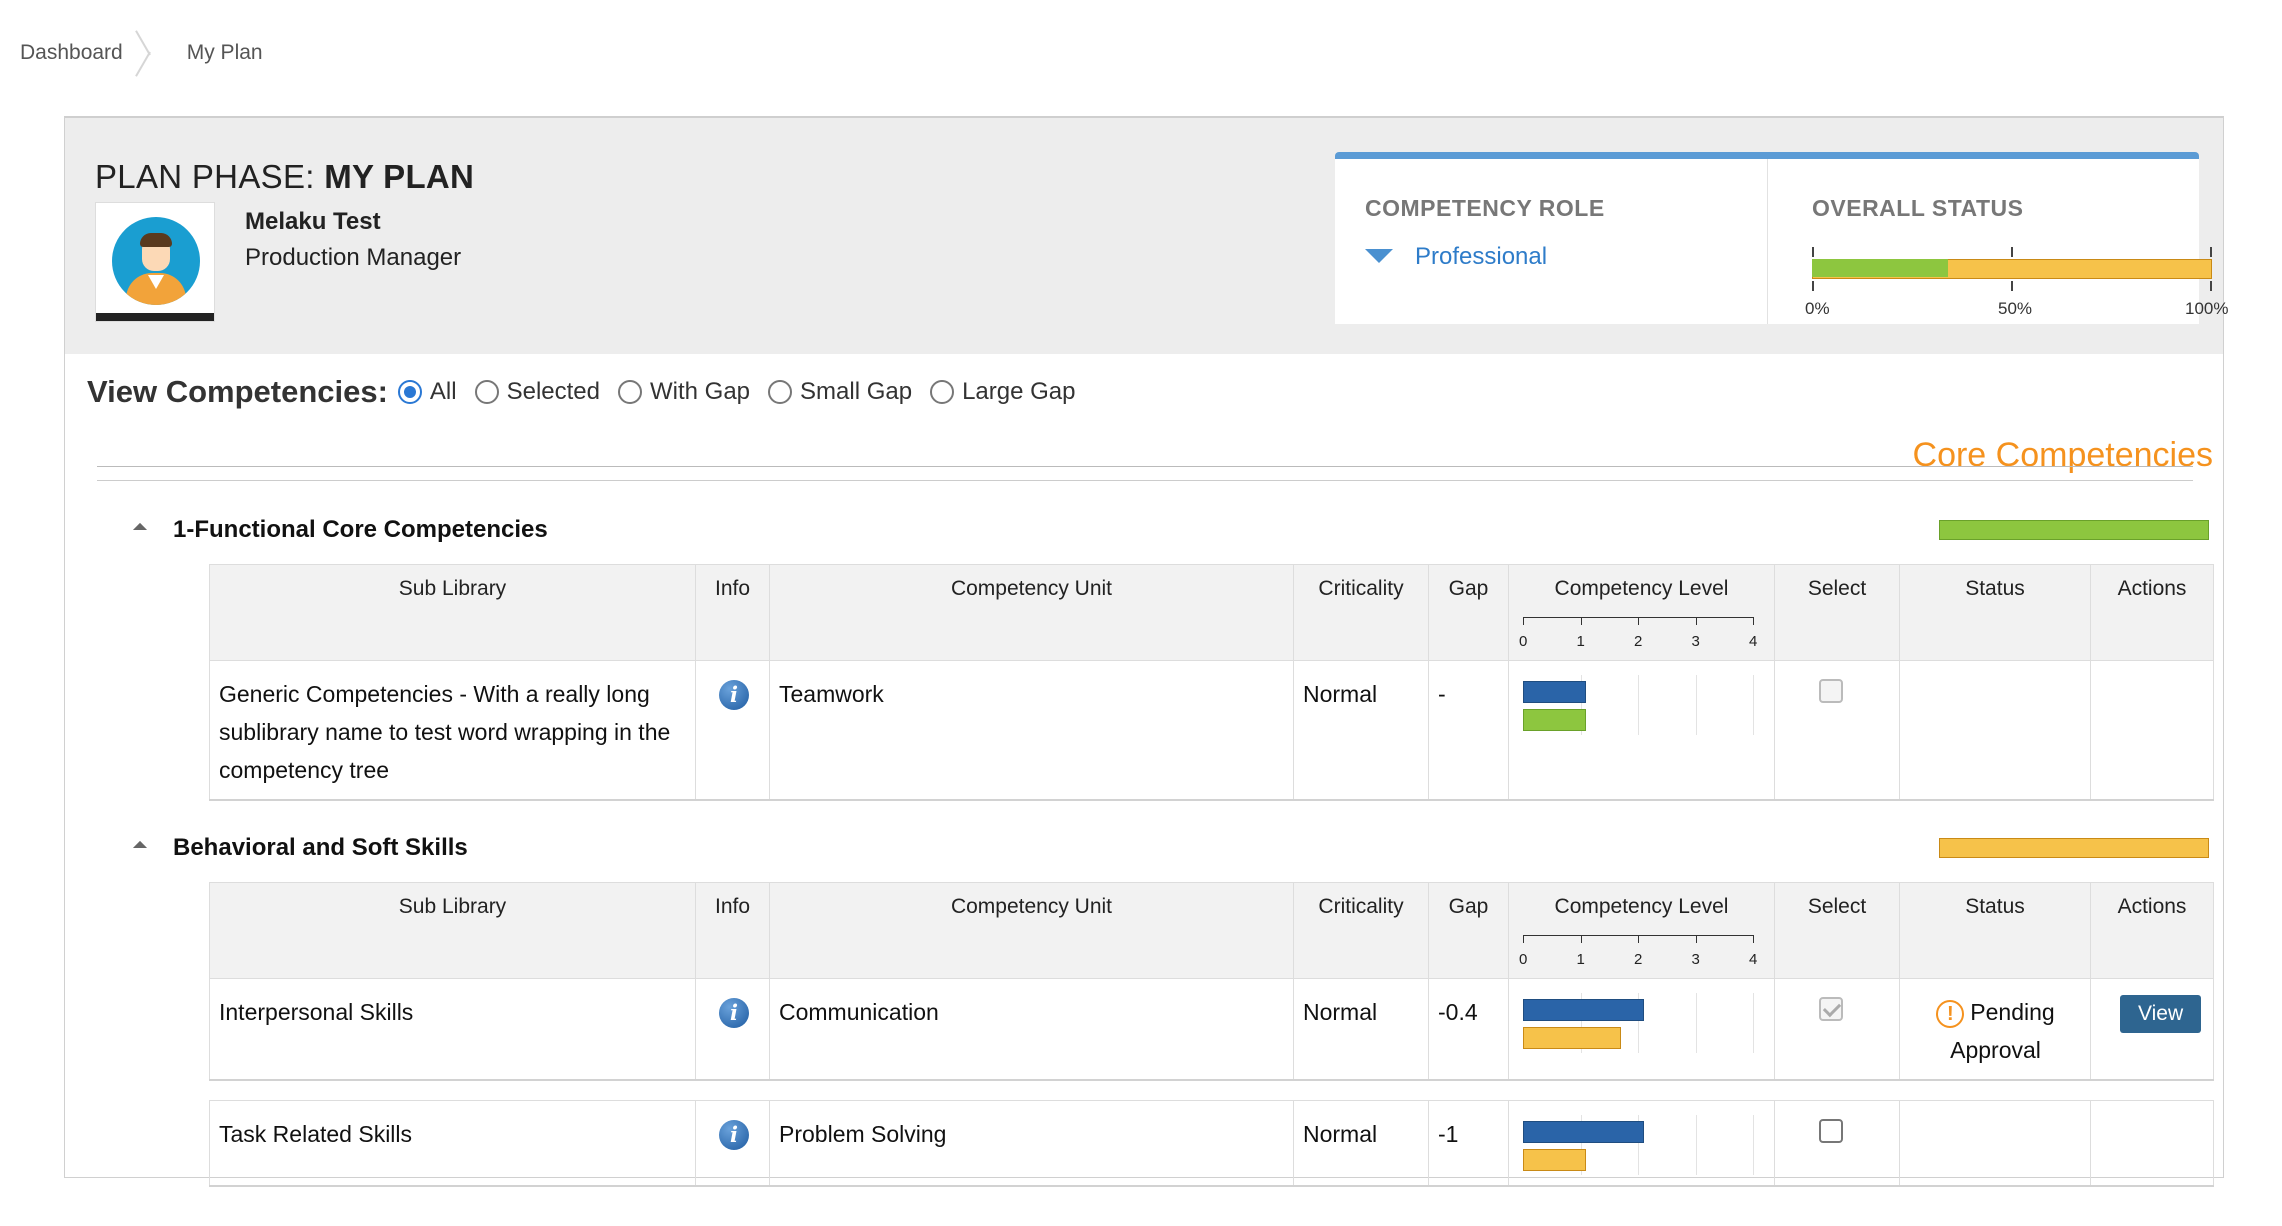 The height and width of the screenshot is (1226, 2282). What do you see at coordinates (1468, 730) in the screenshot?
I see `gap-cell: -` at bounding box center [1468, 730].